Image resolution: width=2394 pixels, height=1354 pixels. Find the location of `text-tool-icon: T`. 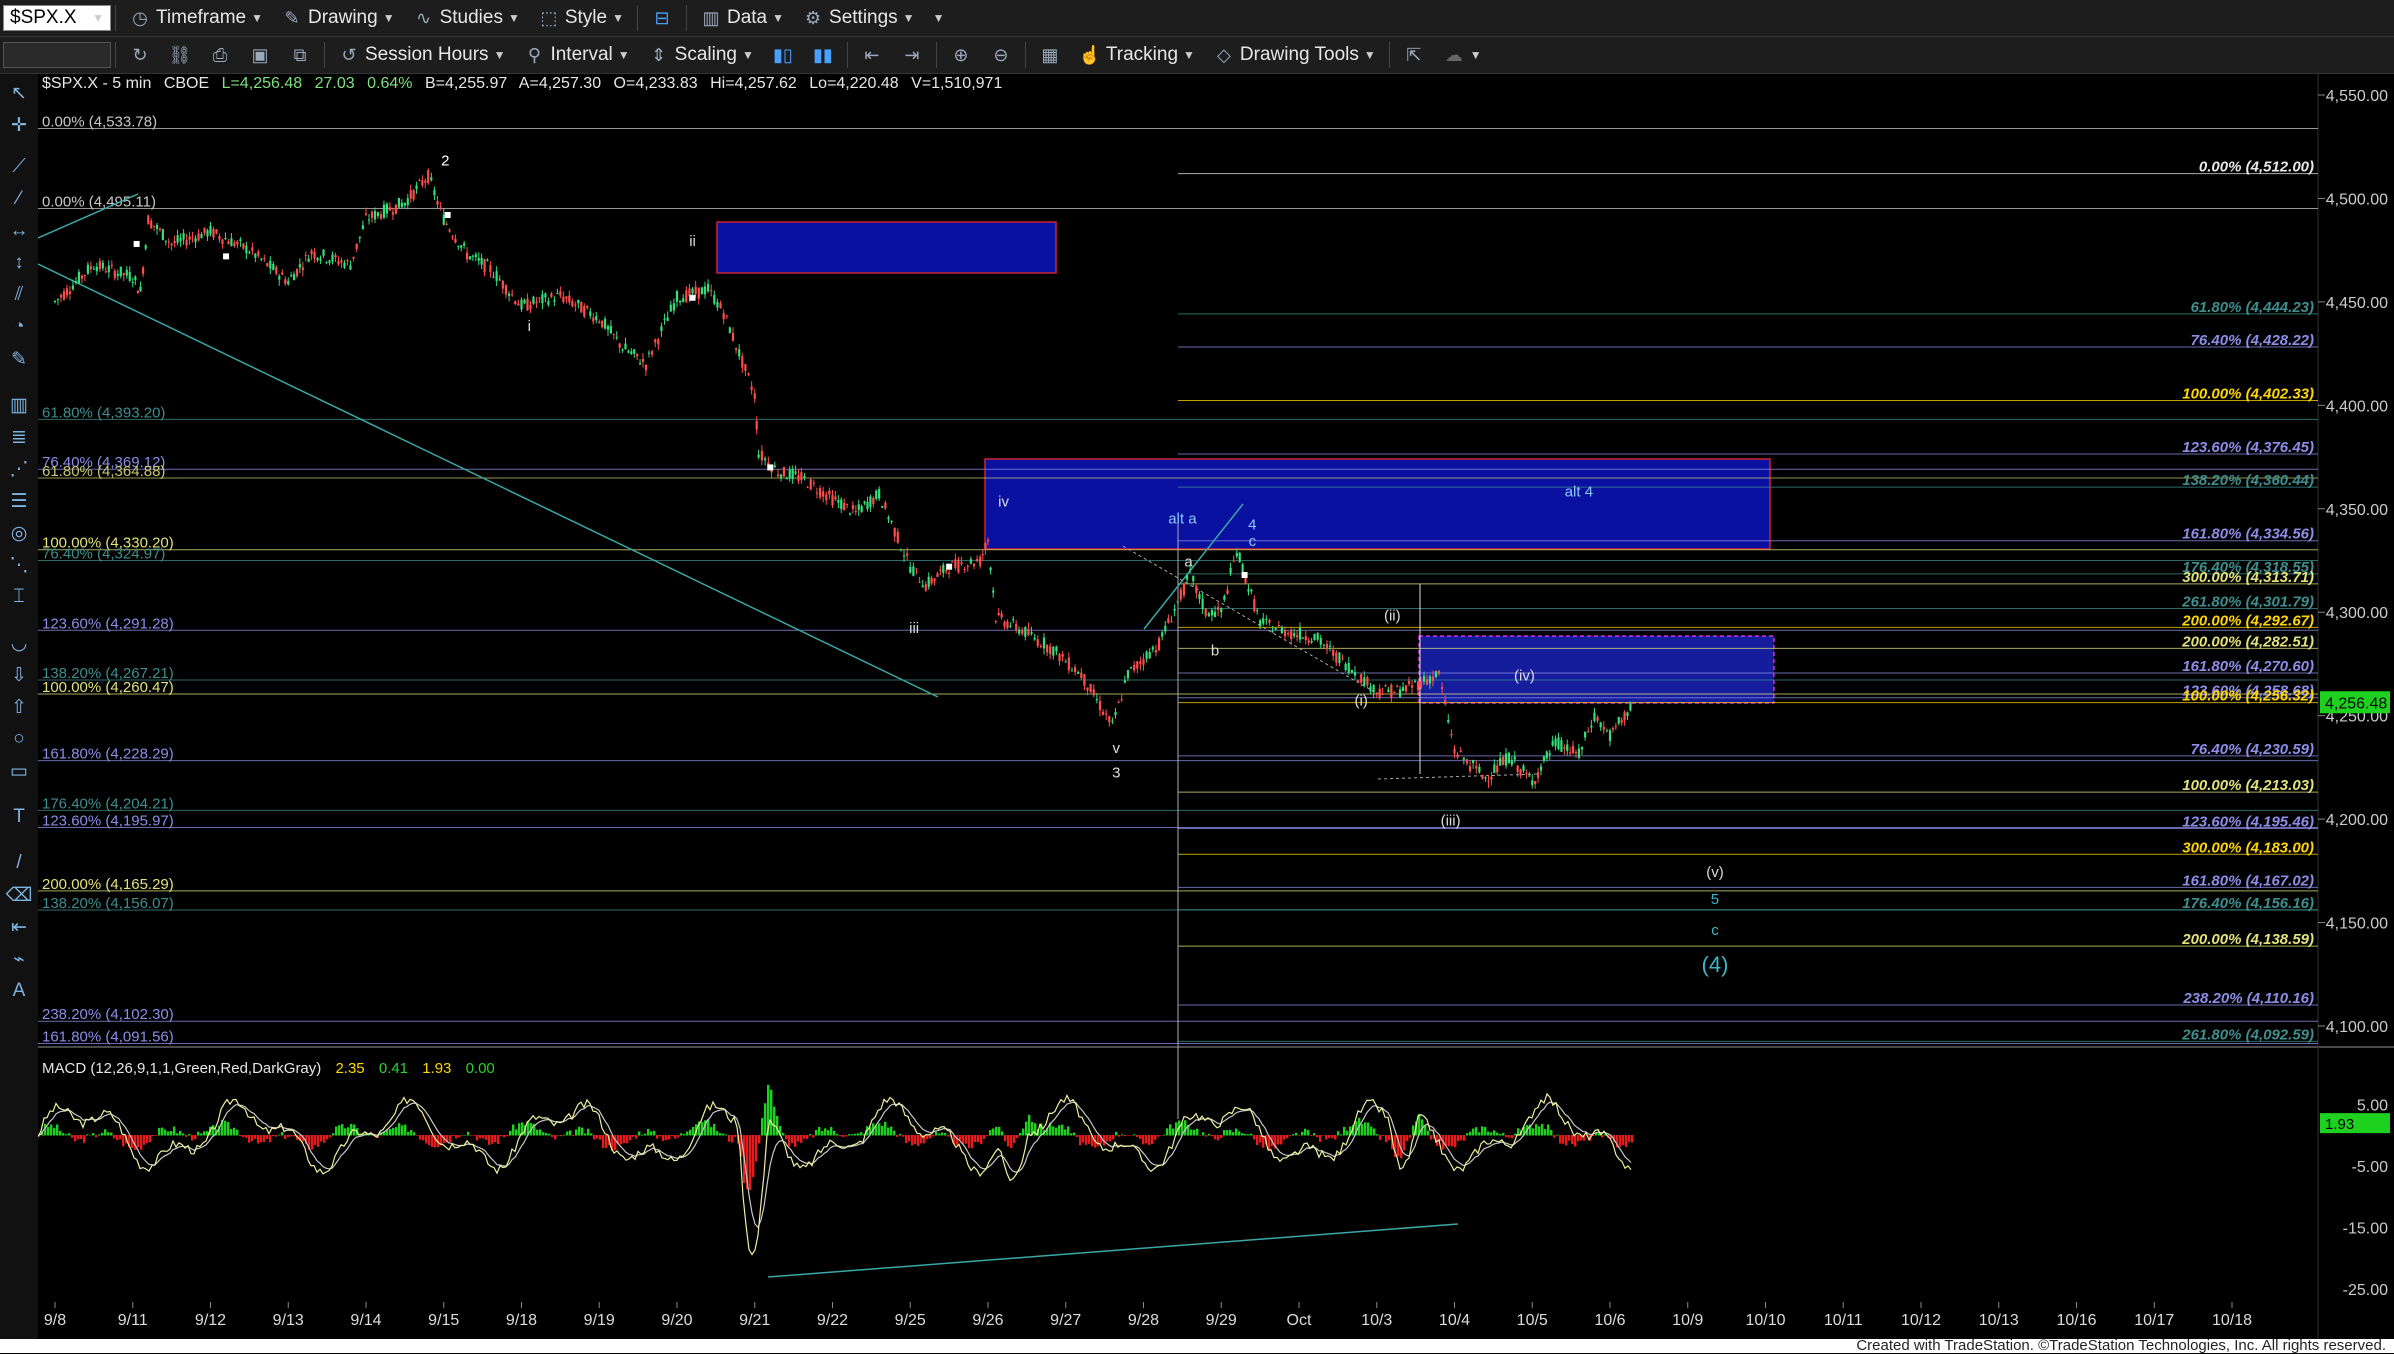

text-tool-icon: T is located at coordinates (19, 817).